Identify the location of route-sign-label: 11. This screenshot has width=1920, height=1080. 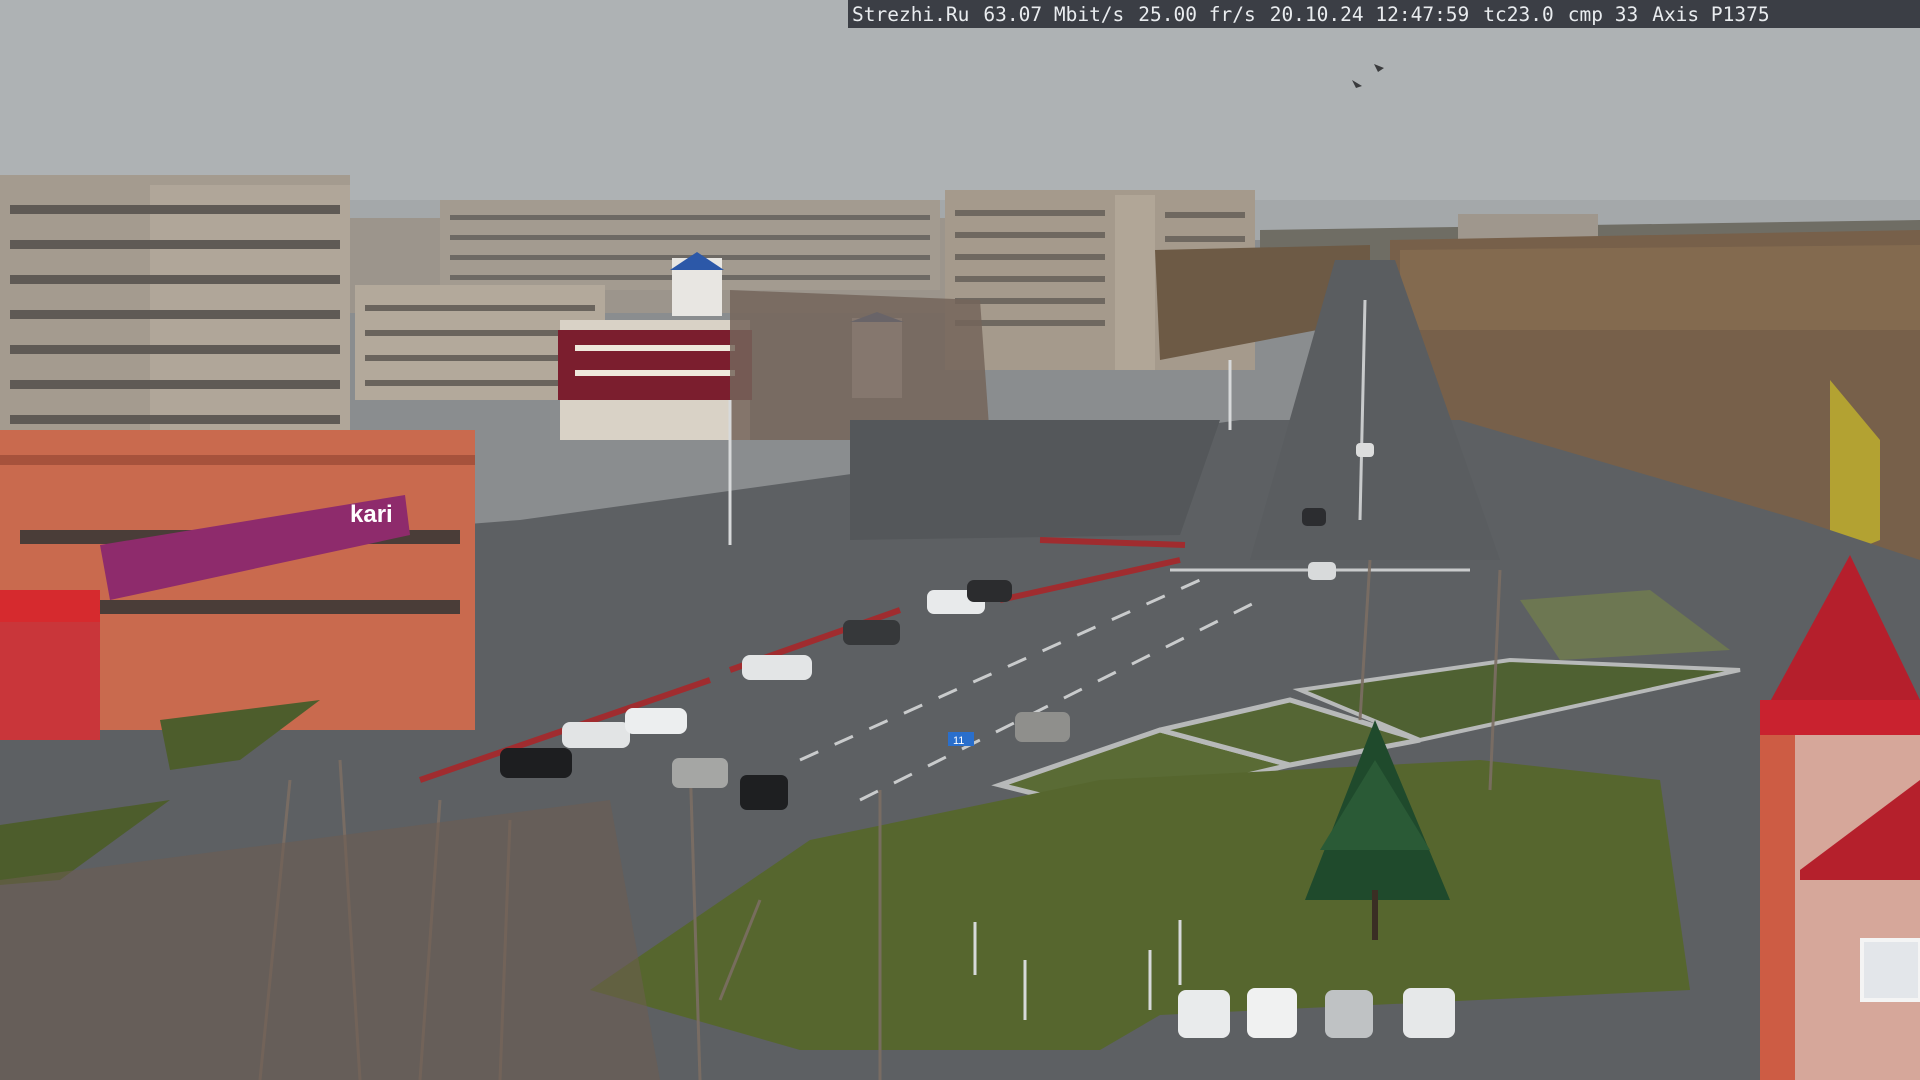
(958, 741).